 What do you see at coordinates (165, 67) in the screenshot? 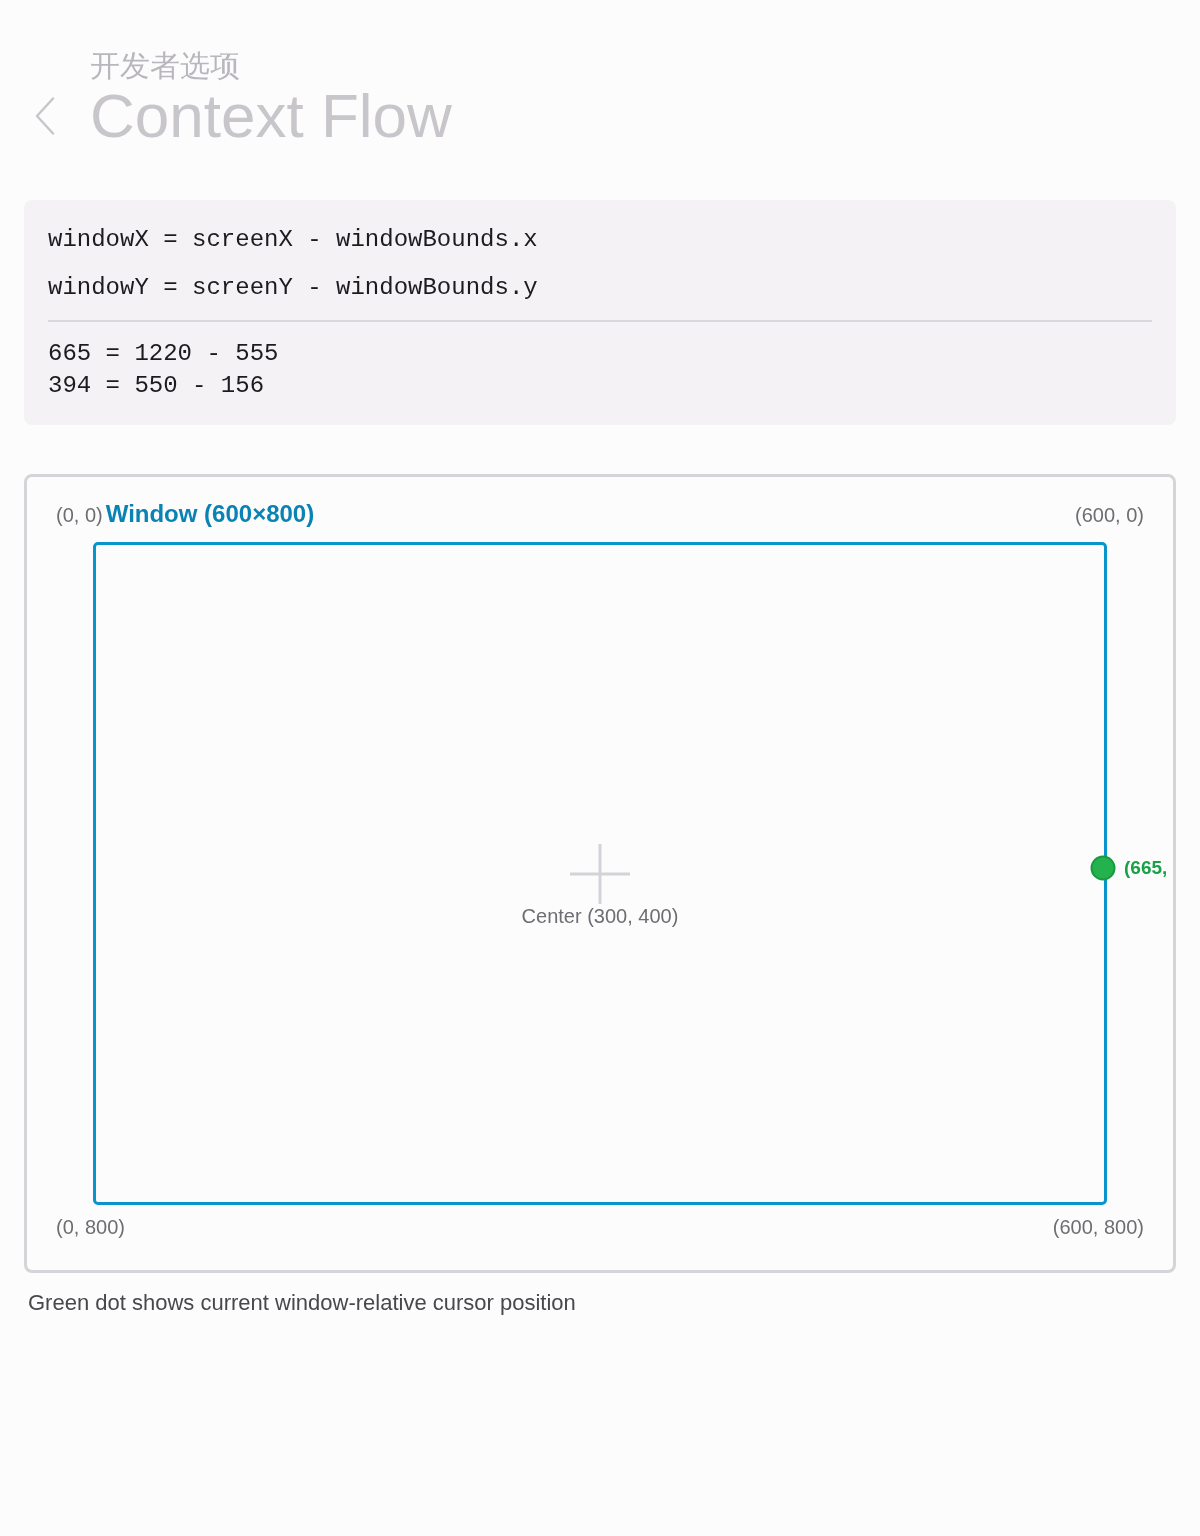
I see `parent-title: 开发者选项` at bounding box center [165, 67].